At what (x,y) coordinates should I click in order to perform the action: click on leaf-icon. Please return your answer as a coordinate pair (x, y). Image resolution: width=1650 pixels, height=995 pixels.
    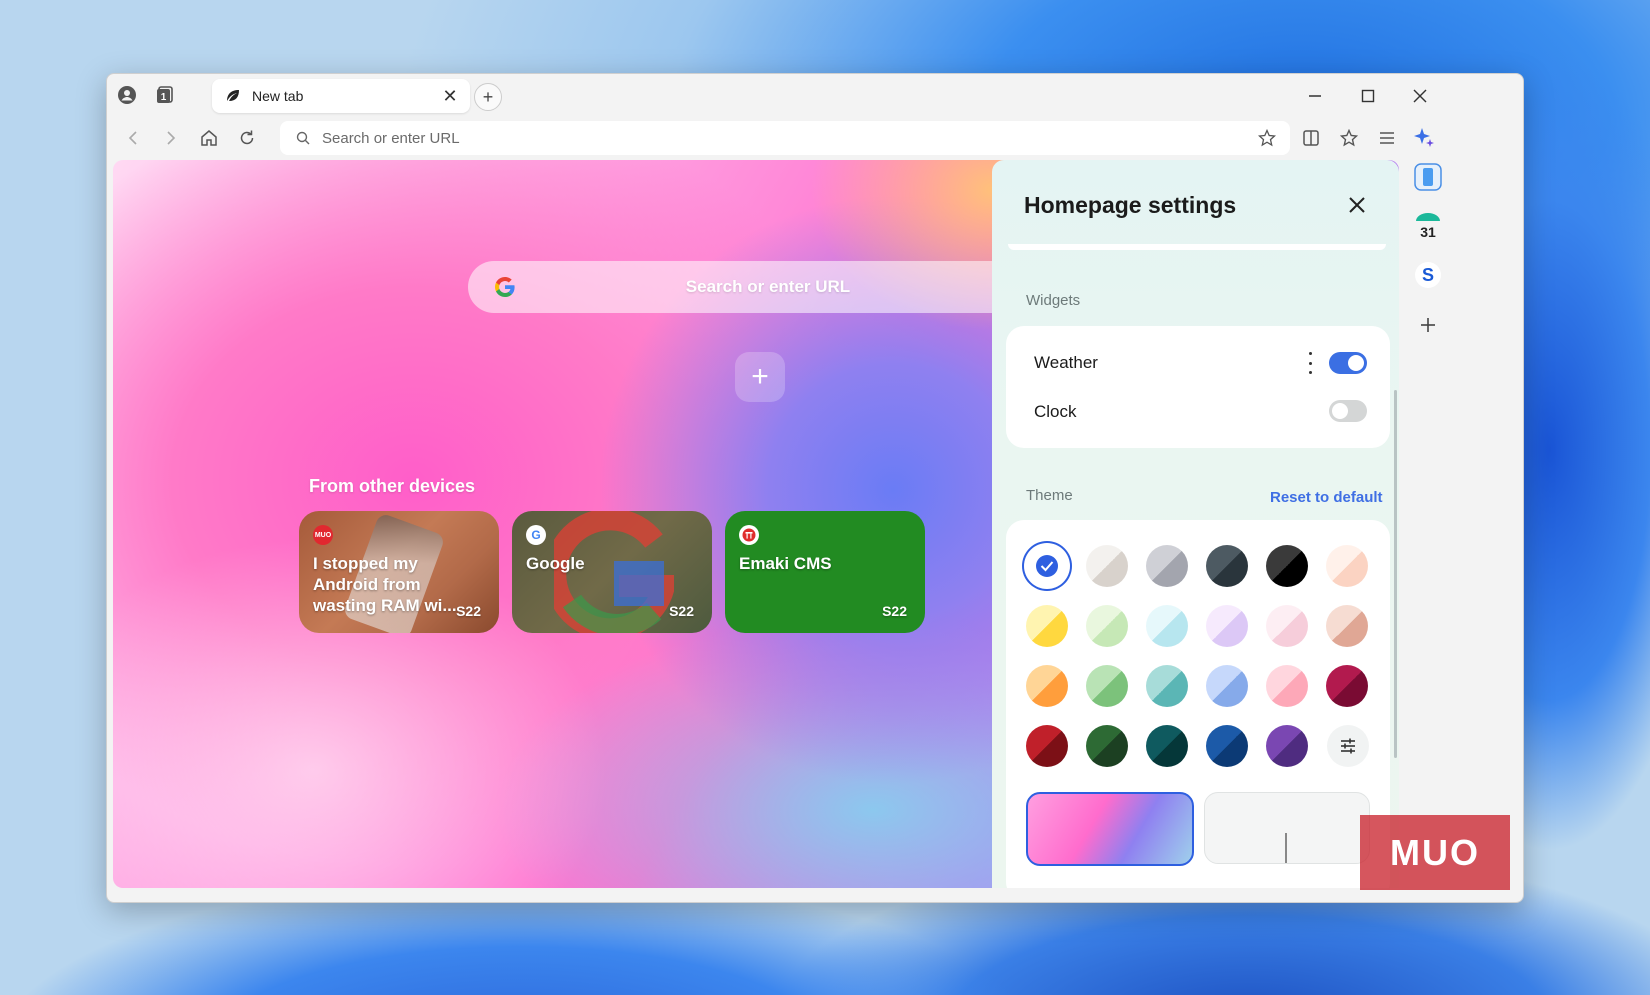
    Looking at the image, I should click on (233, 96).